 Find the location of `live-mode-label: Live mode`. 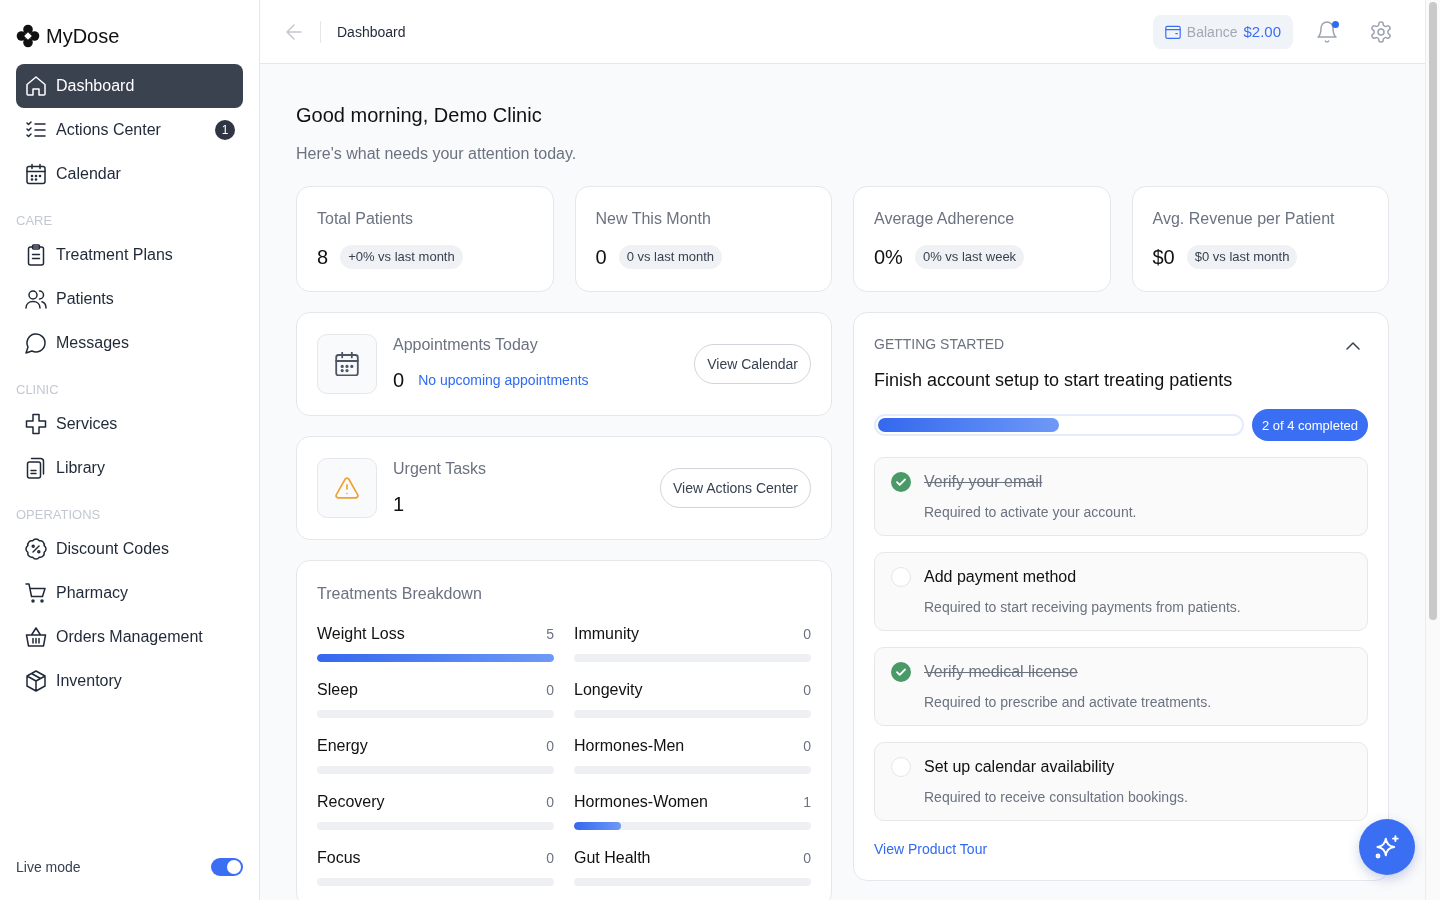

live-mode-label: Live mode is located at coordinates (48, 867).